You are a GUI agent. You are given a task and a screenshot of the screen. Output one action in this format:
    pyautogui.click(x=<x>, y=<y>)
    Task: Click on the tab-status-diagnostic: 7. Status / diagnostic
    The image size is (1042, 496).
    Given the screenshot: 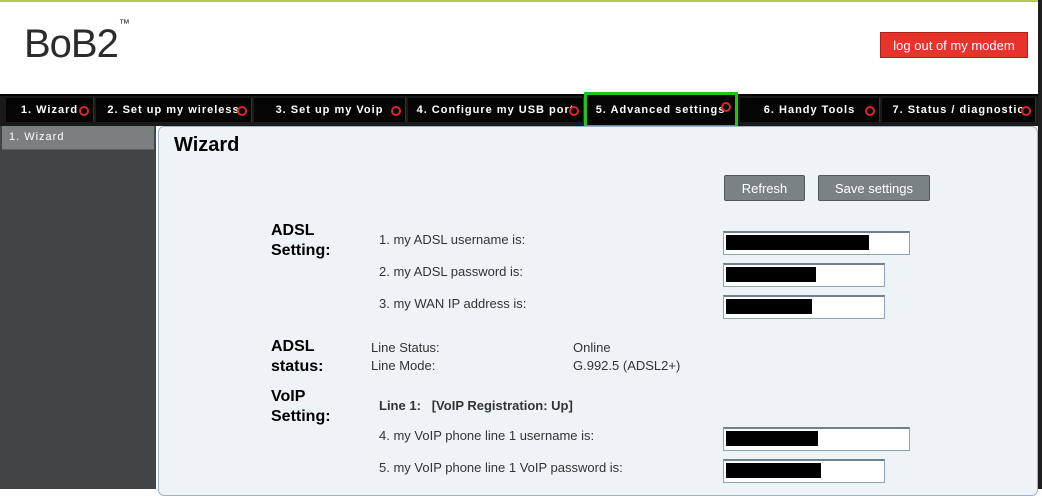 What is the action you would take?
    pyautogui.click(x=959, y=110)
    